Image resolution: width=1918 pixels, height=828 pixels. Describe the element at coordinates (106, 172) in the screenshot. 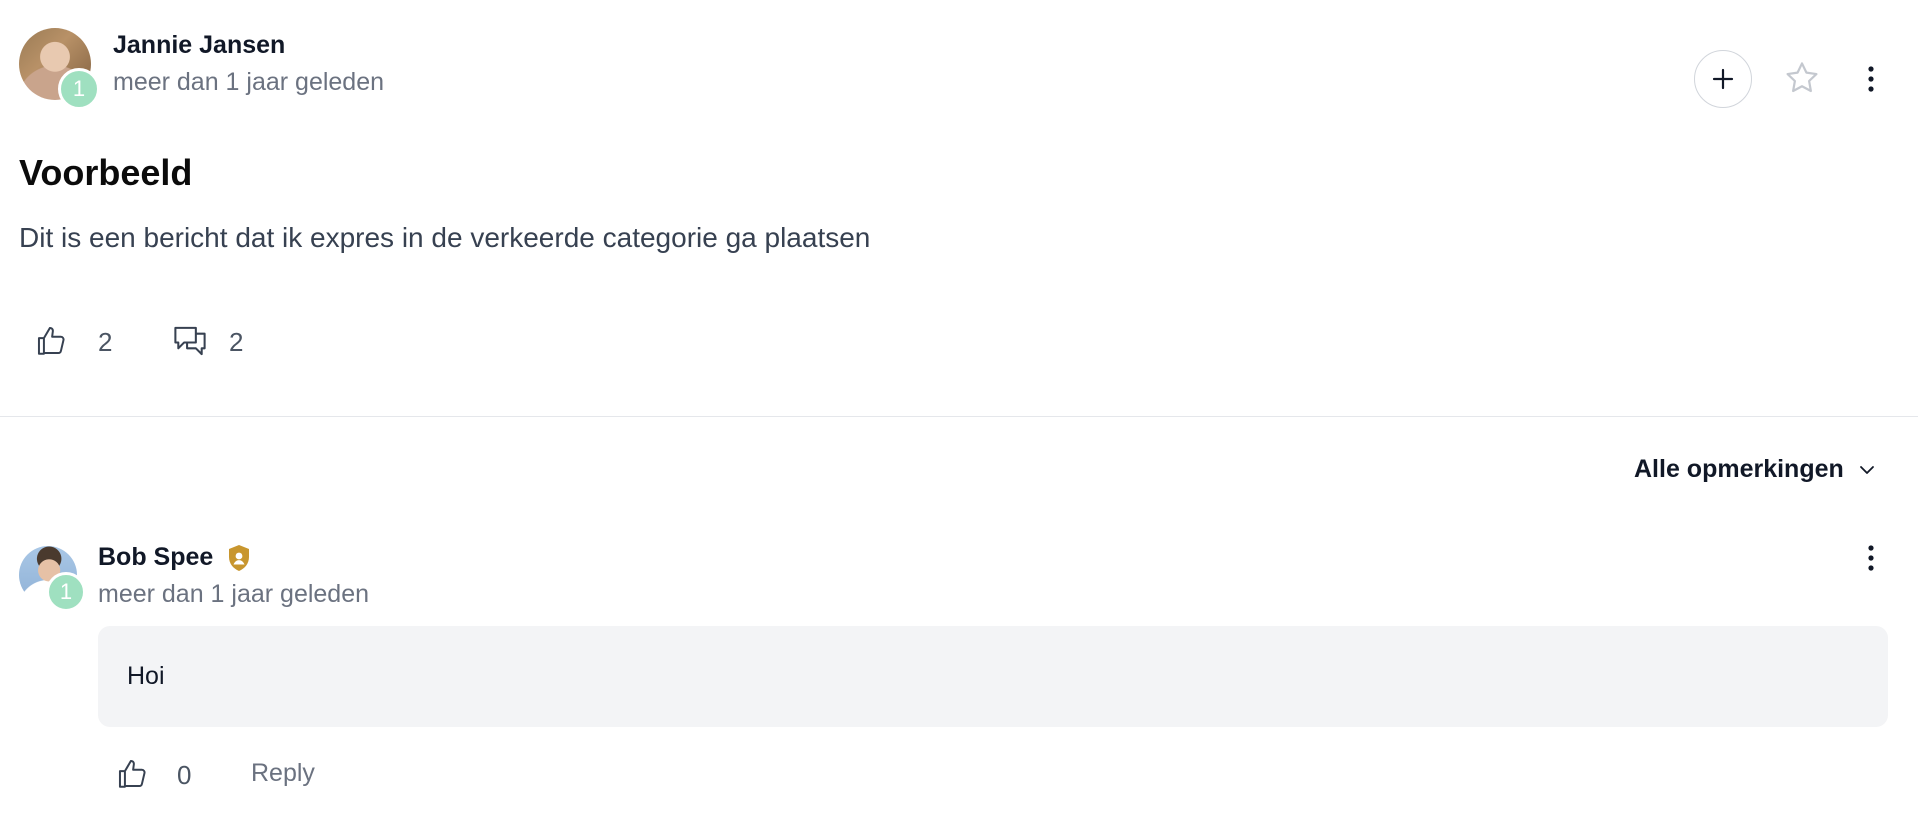

I see `post-title: Voorbeeld` at that location.